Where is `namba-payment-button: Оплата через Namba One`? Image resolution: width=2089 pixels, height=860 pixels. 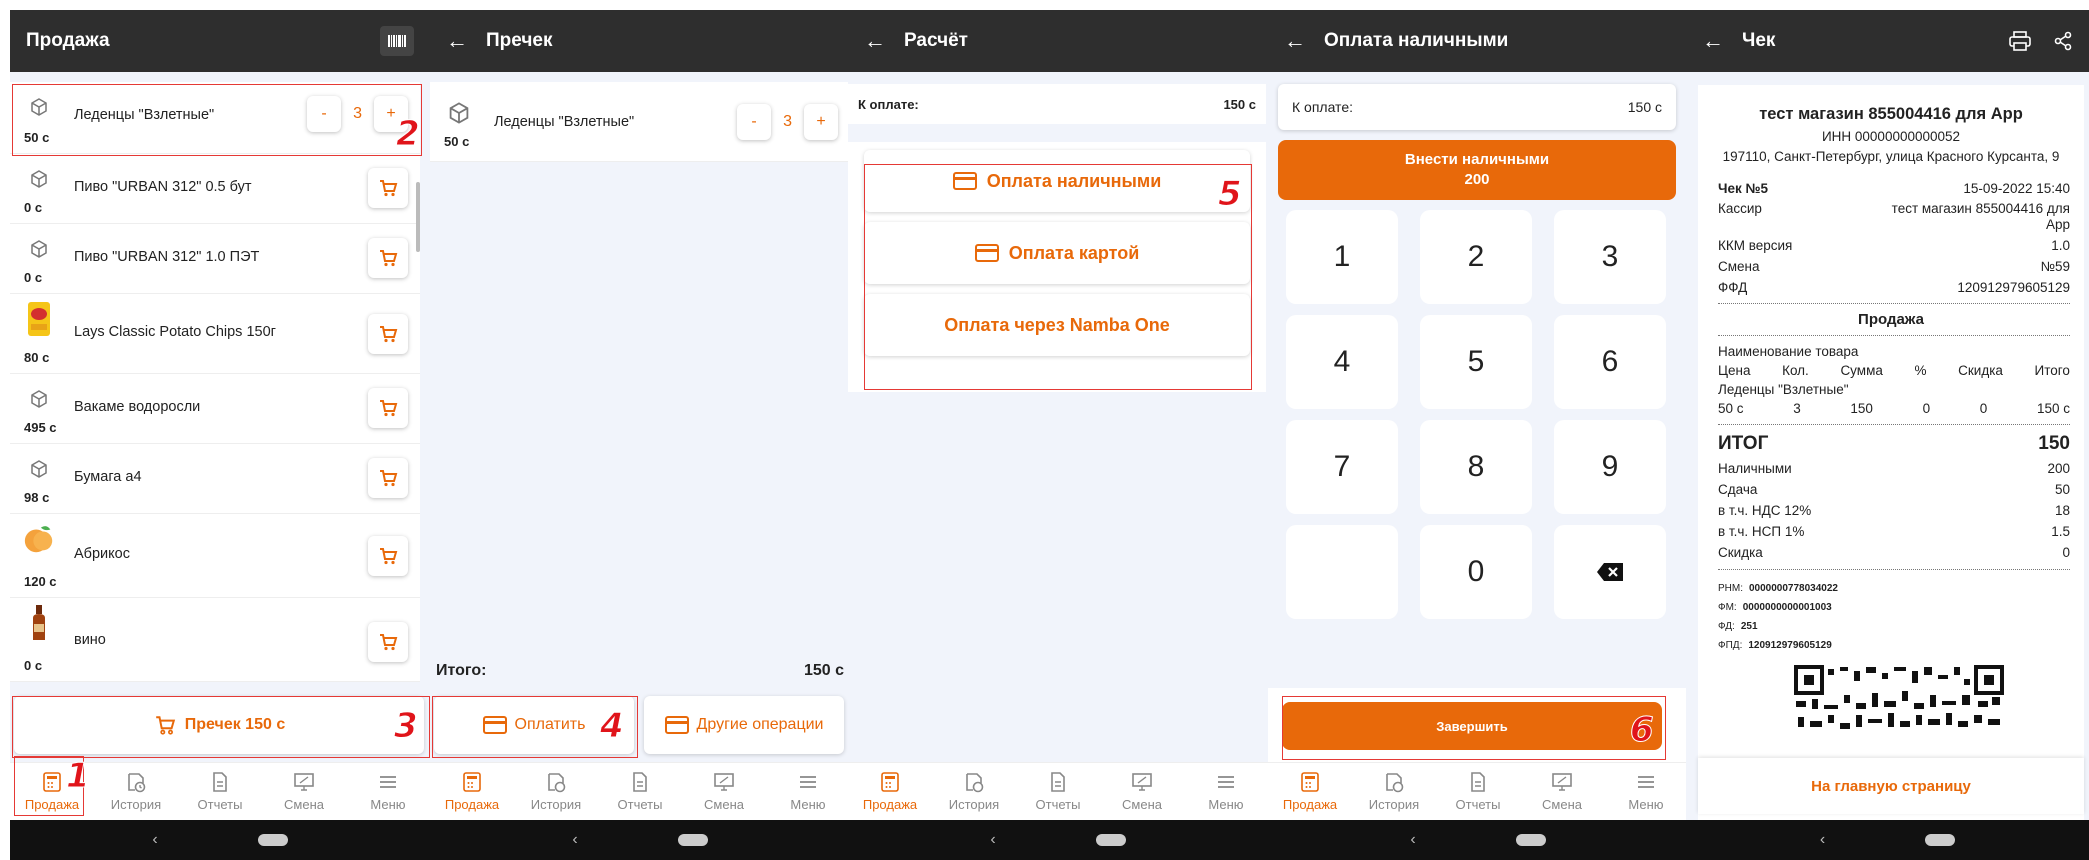 namba-payment-button: Оплата через Namba One is located at coordinates (1057, 325).